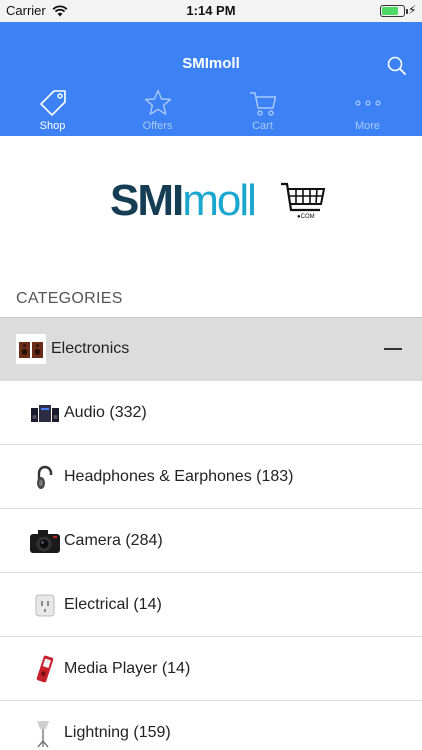  Describe the element at coordinates (211, 725) in the screenshot. I see `subcategory-lightning: Lightning (159)` at that location.